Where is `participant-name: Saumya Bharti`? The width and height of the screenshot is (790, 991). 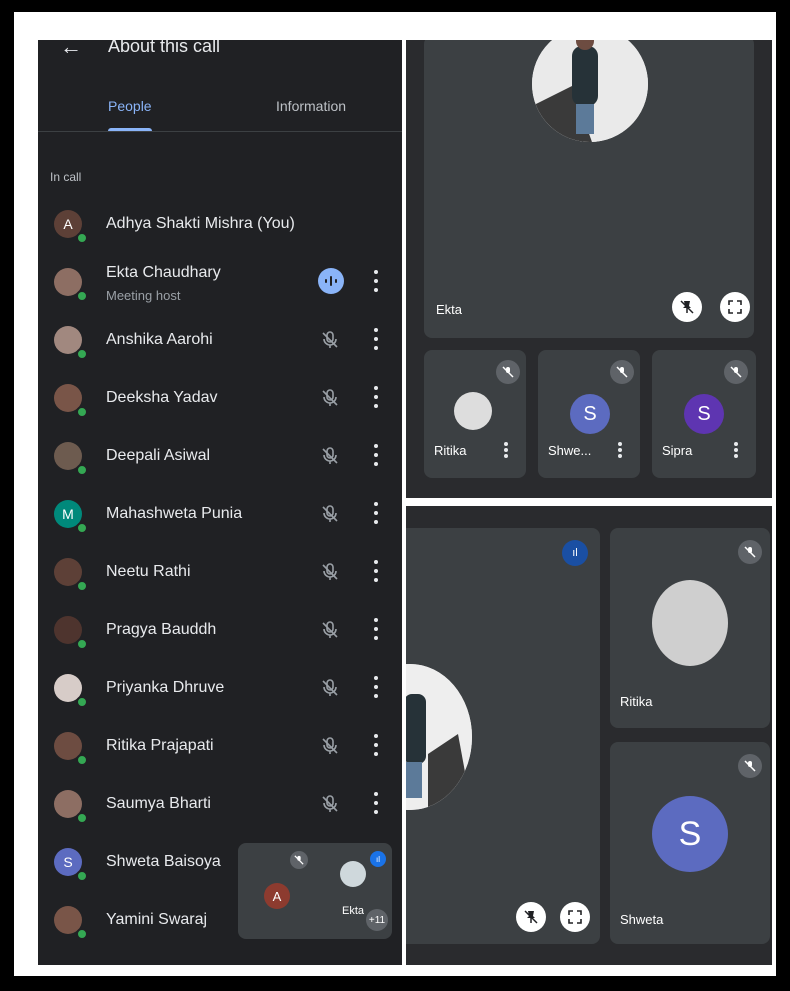 participant-name: Saumya Bharti is located at coordinates (158, 803).